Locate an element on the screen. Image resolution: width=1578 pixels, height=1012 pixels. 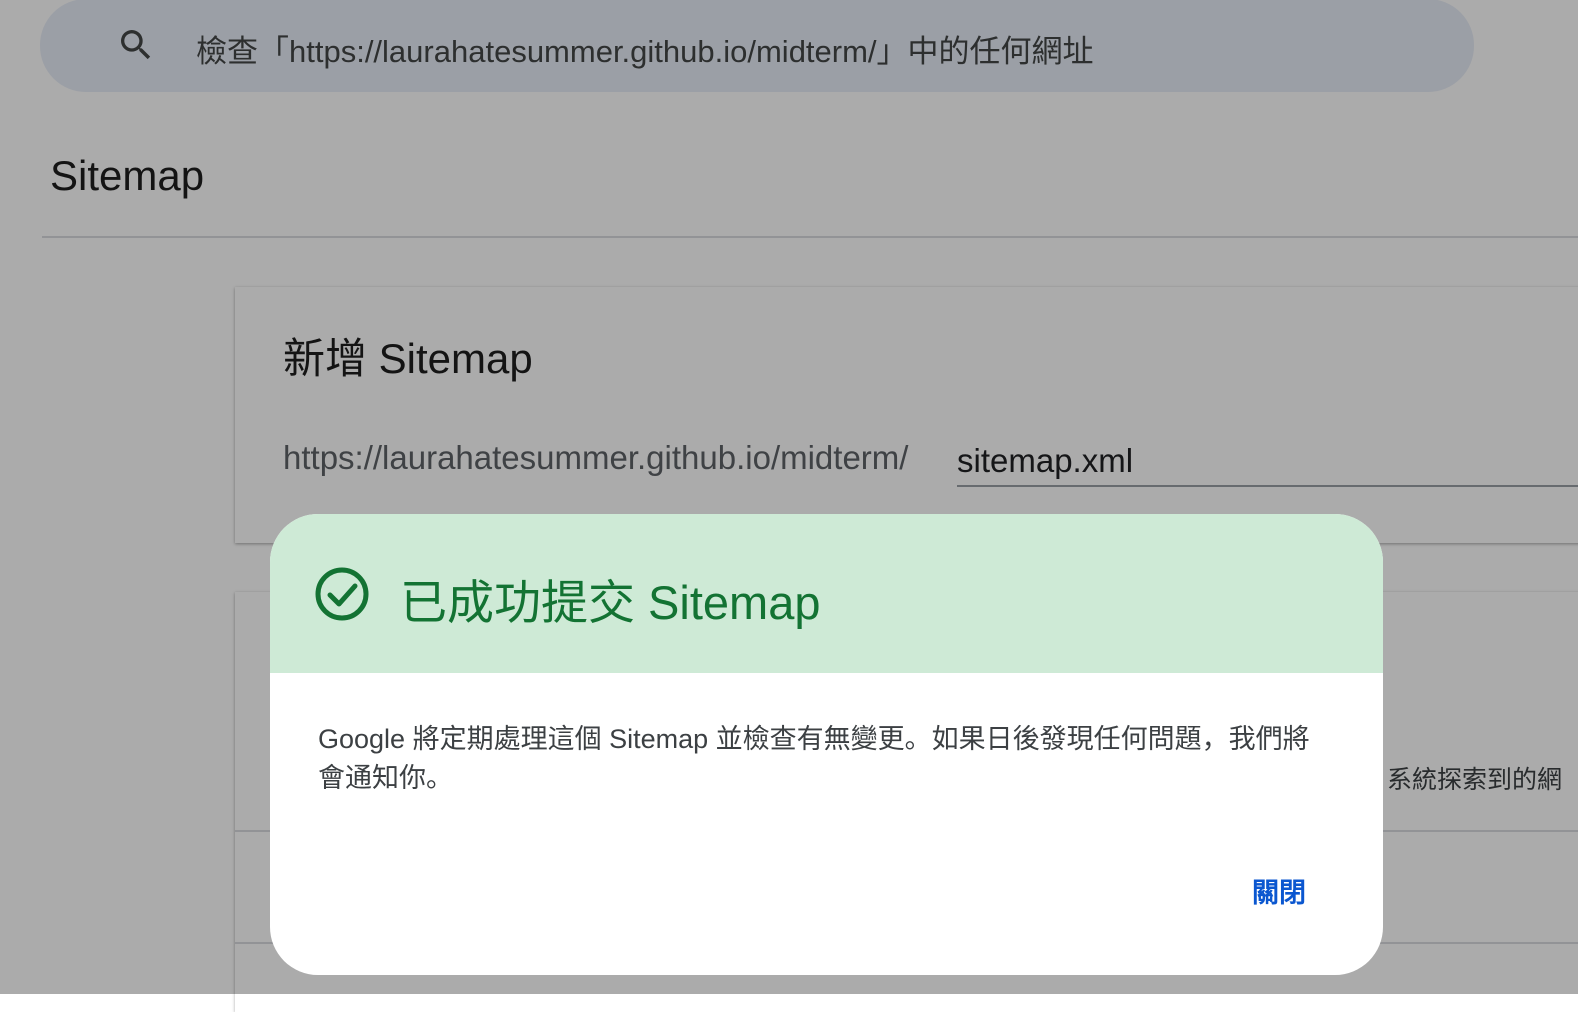
dialog-header: 已成功提交 Sitemap is located at coordinates (826, 593).